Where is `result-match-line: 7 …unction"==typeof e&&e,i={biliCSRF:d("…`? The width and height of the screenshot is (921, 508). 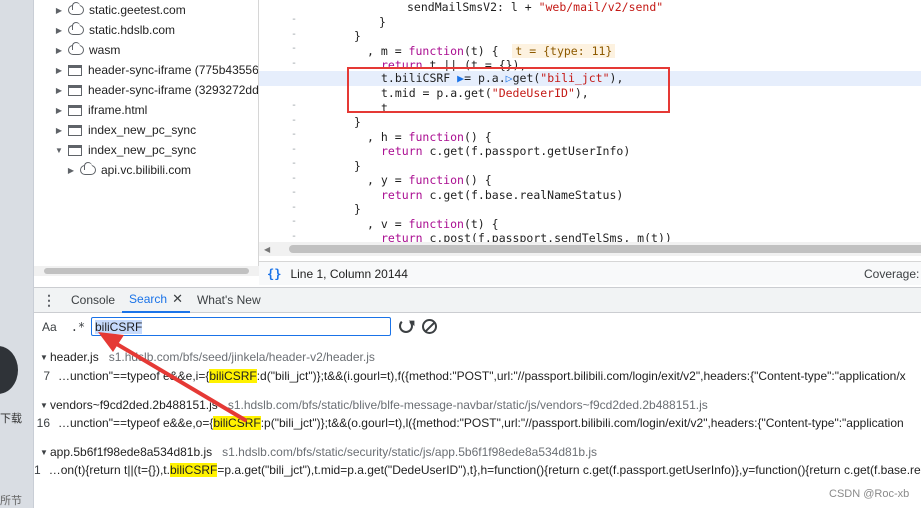
result-match-line: 7 …unction"==typeof e&&e,i={biliCSRF:d("… is located at coordinates (477, 376).